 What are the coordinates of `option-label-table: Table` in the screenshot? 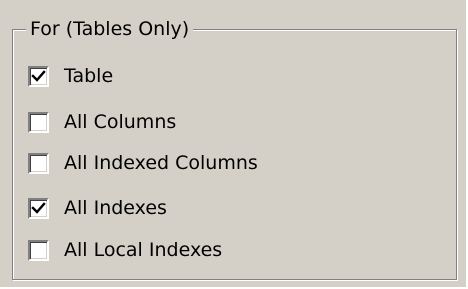 It's located at (89, 76).